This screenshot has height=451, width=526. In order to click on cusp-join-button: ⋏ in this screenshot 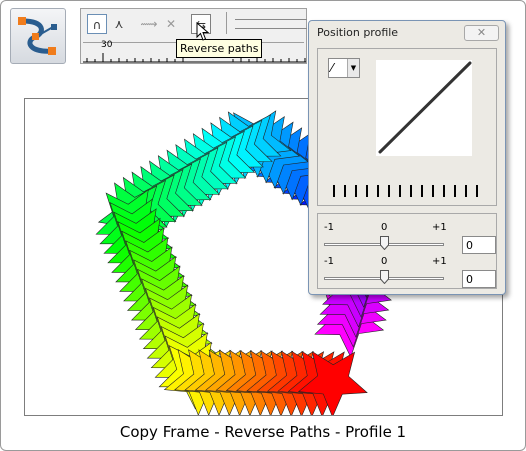, I will do `click(119, 24)`.